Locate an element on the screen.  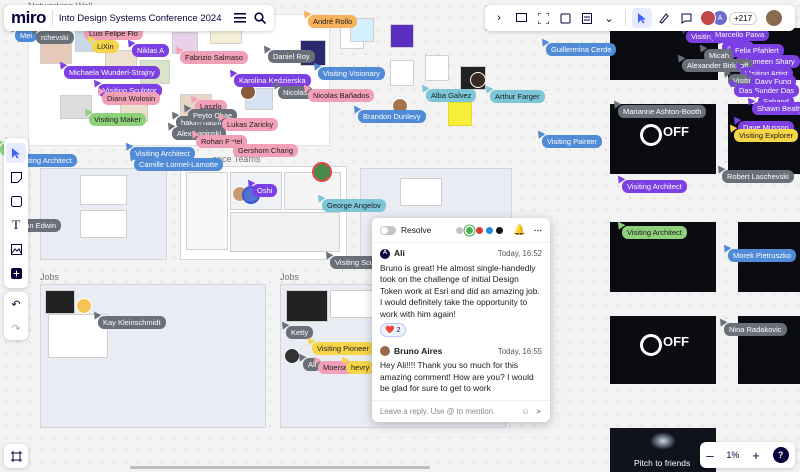
miro-logo: miro is located at coordinates (28, 18).